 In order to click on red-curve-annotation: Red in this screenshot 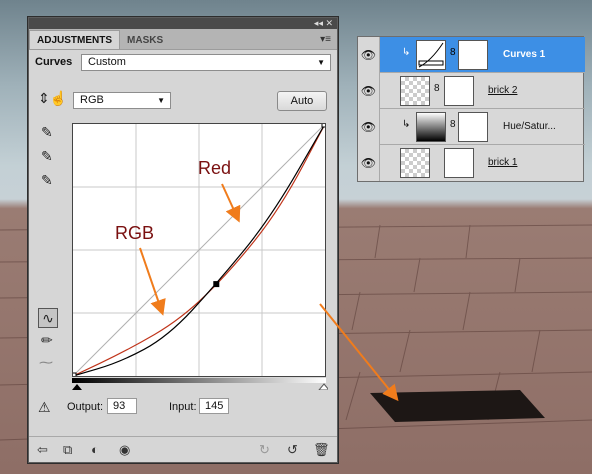, I will do `click(215, 168)`.